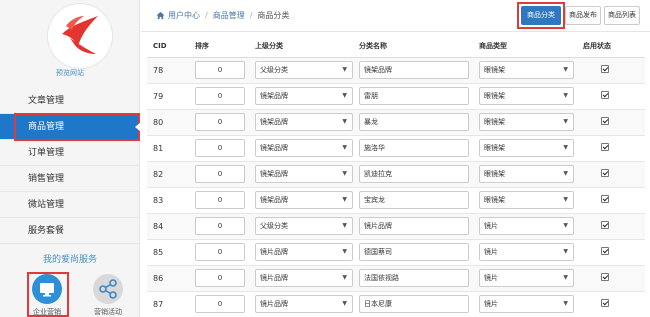 This screenshot has height=317, width=650. What do you see at coordinates (414, 200) in the screenshot?
I see `category-name-input: 宝宾龙` at bounding box center [414, 200].